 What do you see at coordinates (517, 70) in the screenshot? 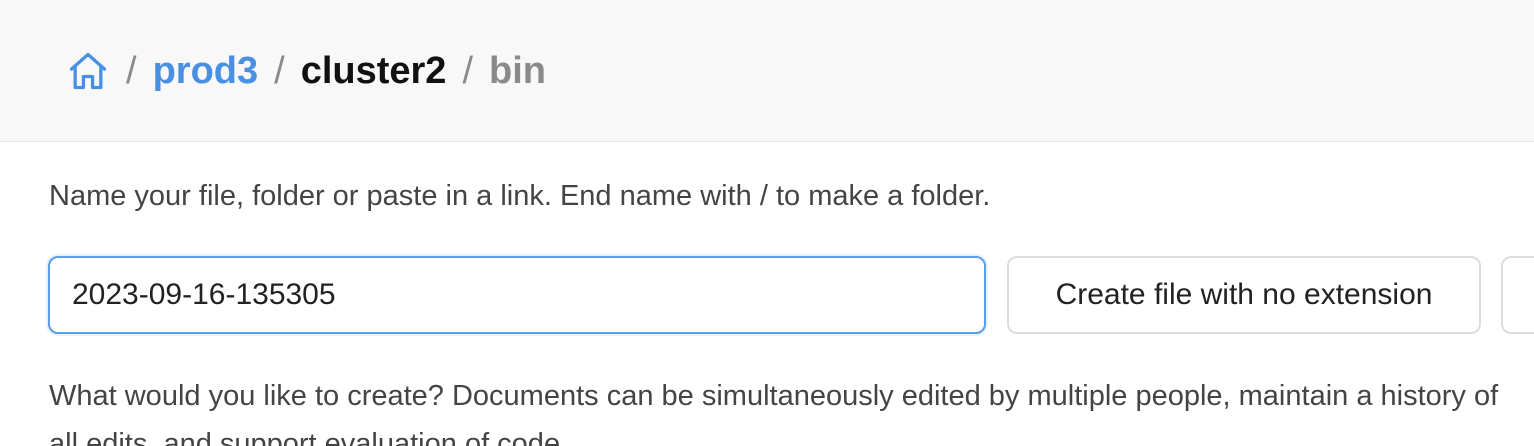
I see `breadcrumb-item-bin: bin` at bounding box center [517, 70].